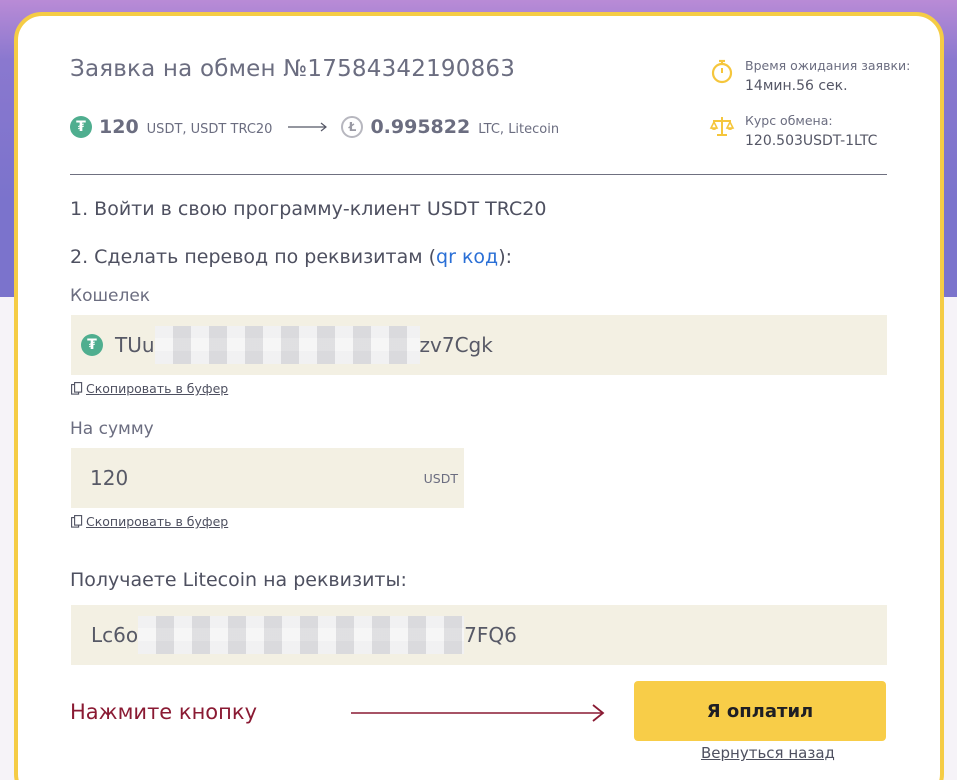  I want to click on sum-currency: USDT, so click(440, 478).